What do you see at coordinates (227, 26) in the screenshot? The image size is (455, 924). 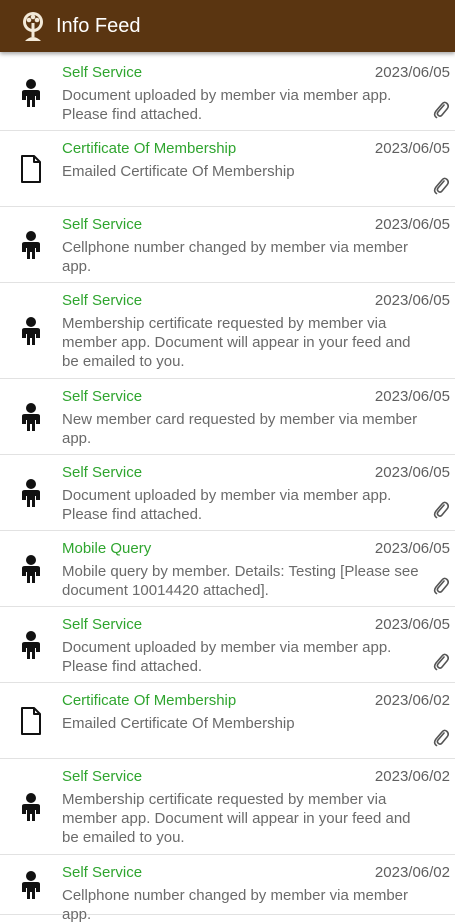 I see `app-bar: Info Feed` at bounding box center [227, 26].